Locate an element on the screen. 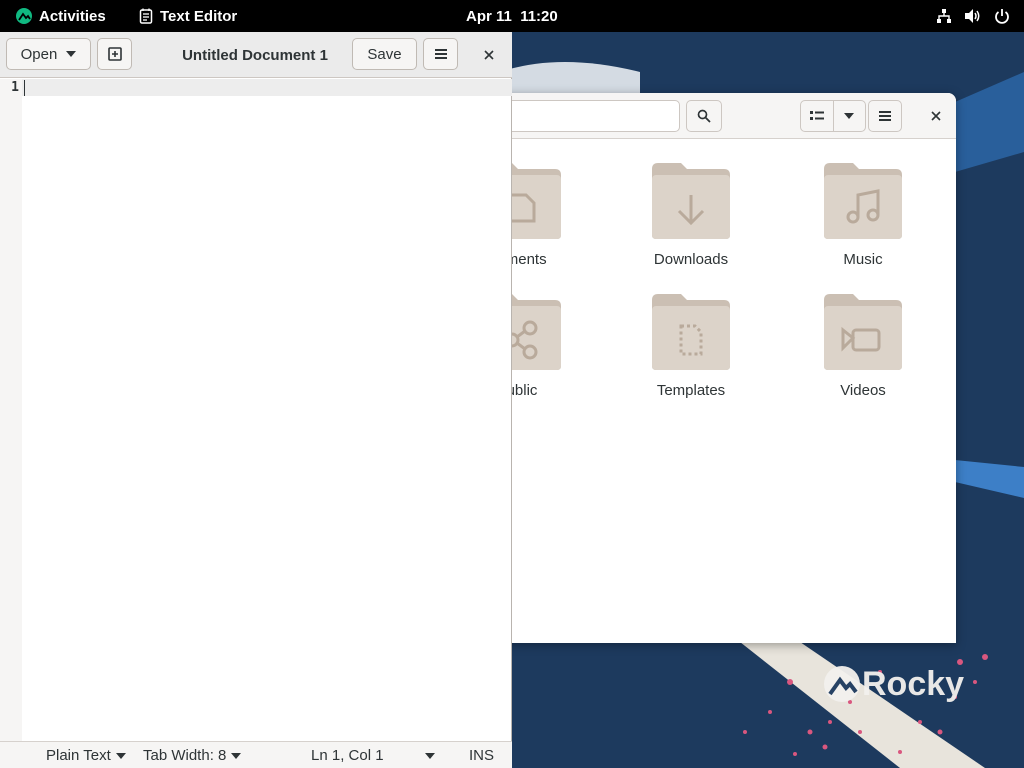 This screenshot has height=768, width=1024. power-icon is located at coordinates (1002, 16).